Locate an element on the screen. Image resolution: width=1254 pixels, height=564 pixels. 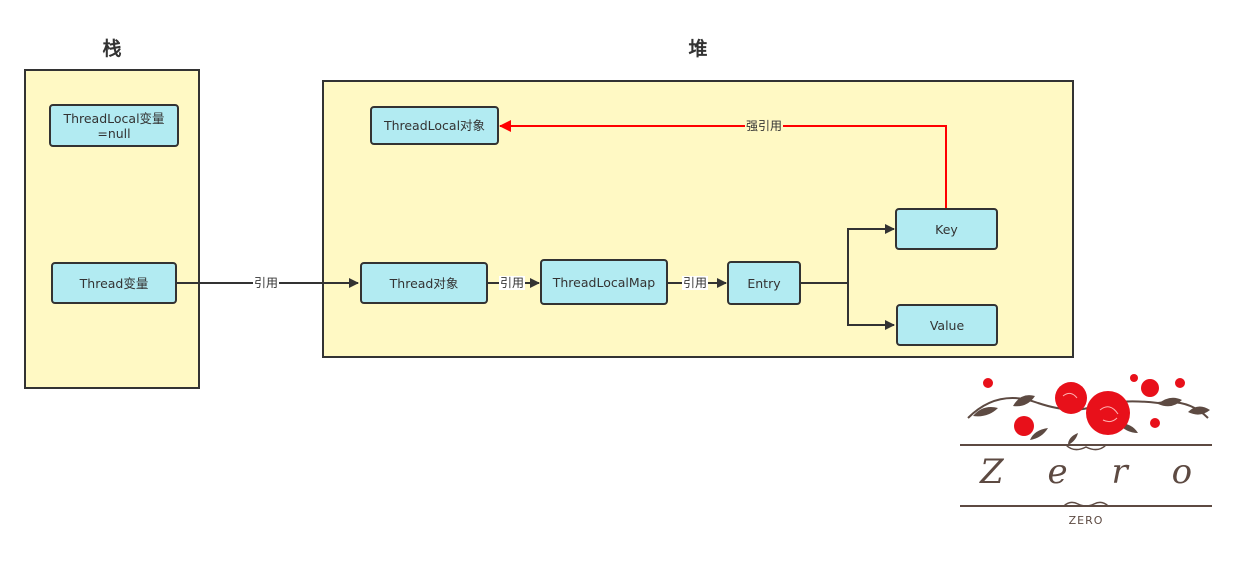
node-key: Key is located at coordinates (946, 229).